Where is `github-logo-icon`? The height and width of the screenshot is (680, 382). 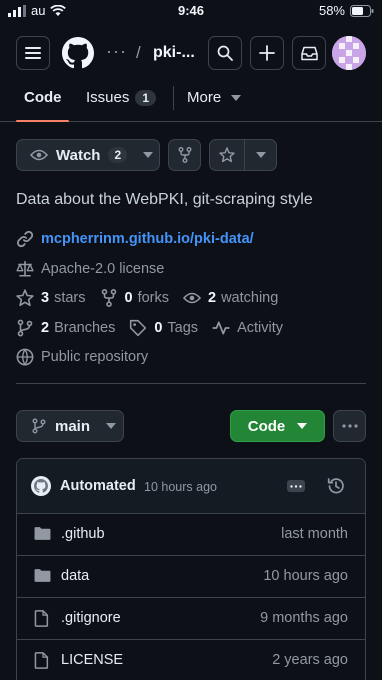 github-logo-icon is located at coordinates (78, 53).